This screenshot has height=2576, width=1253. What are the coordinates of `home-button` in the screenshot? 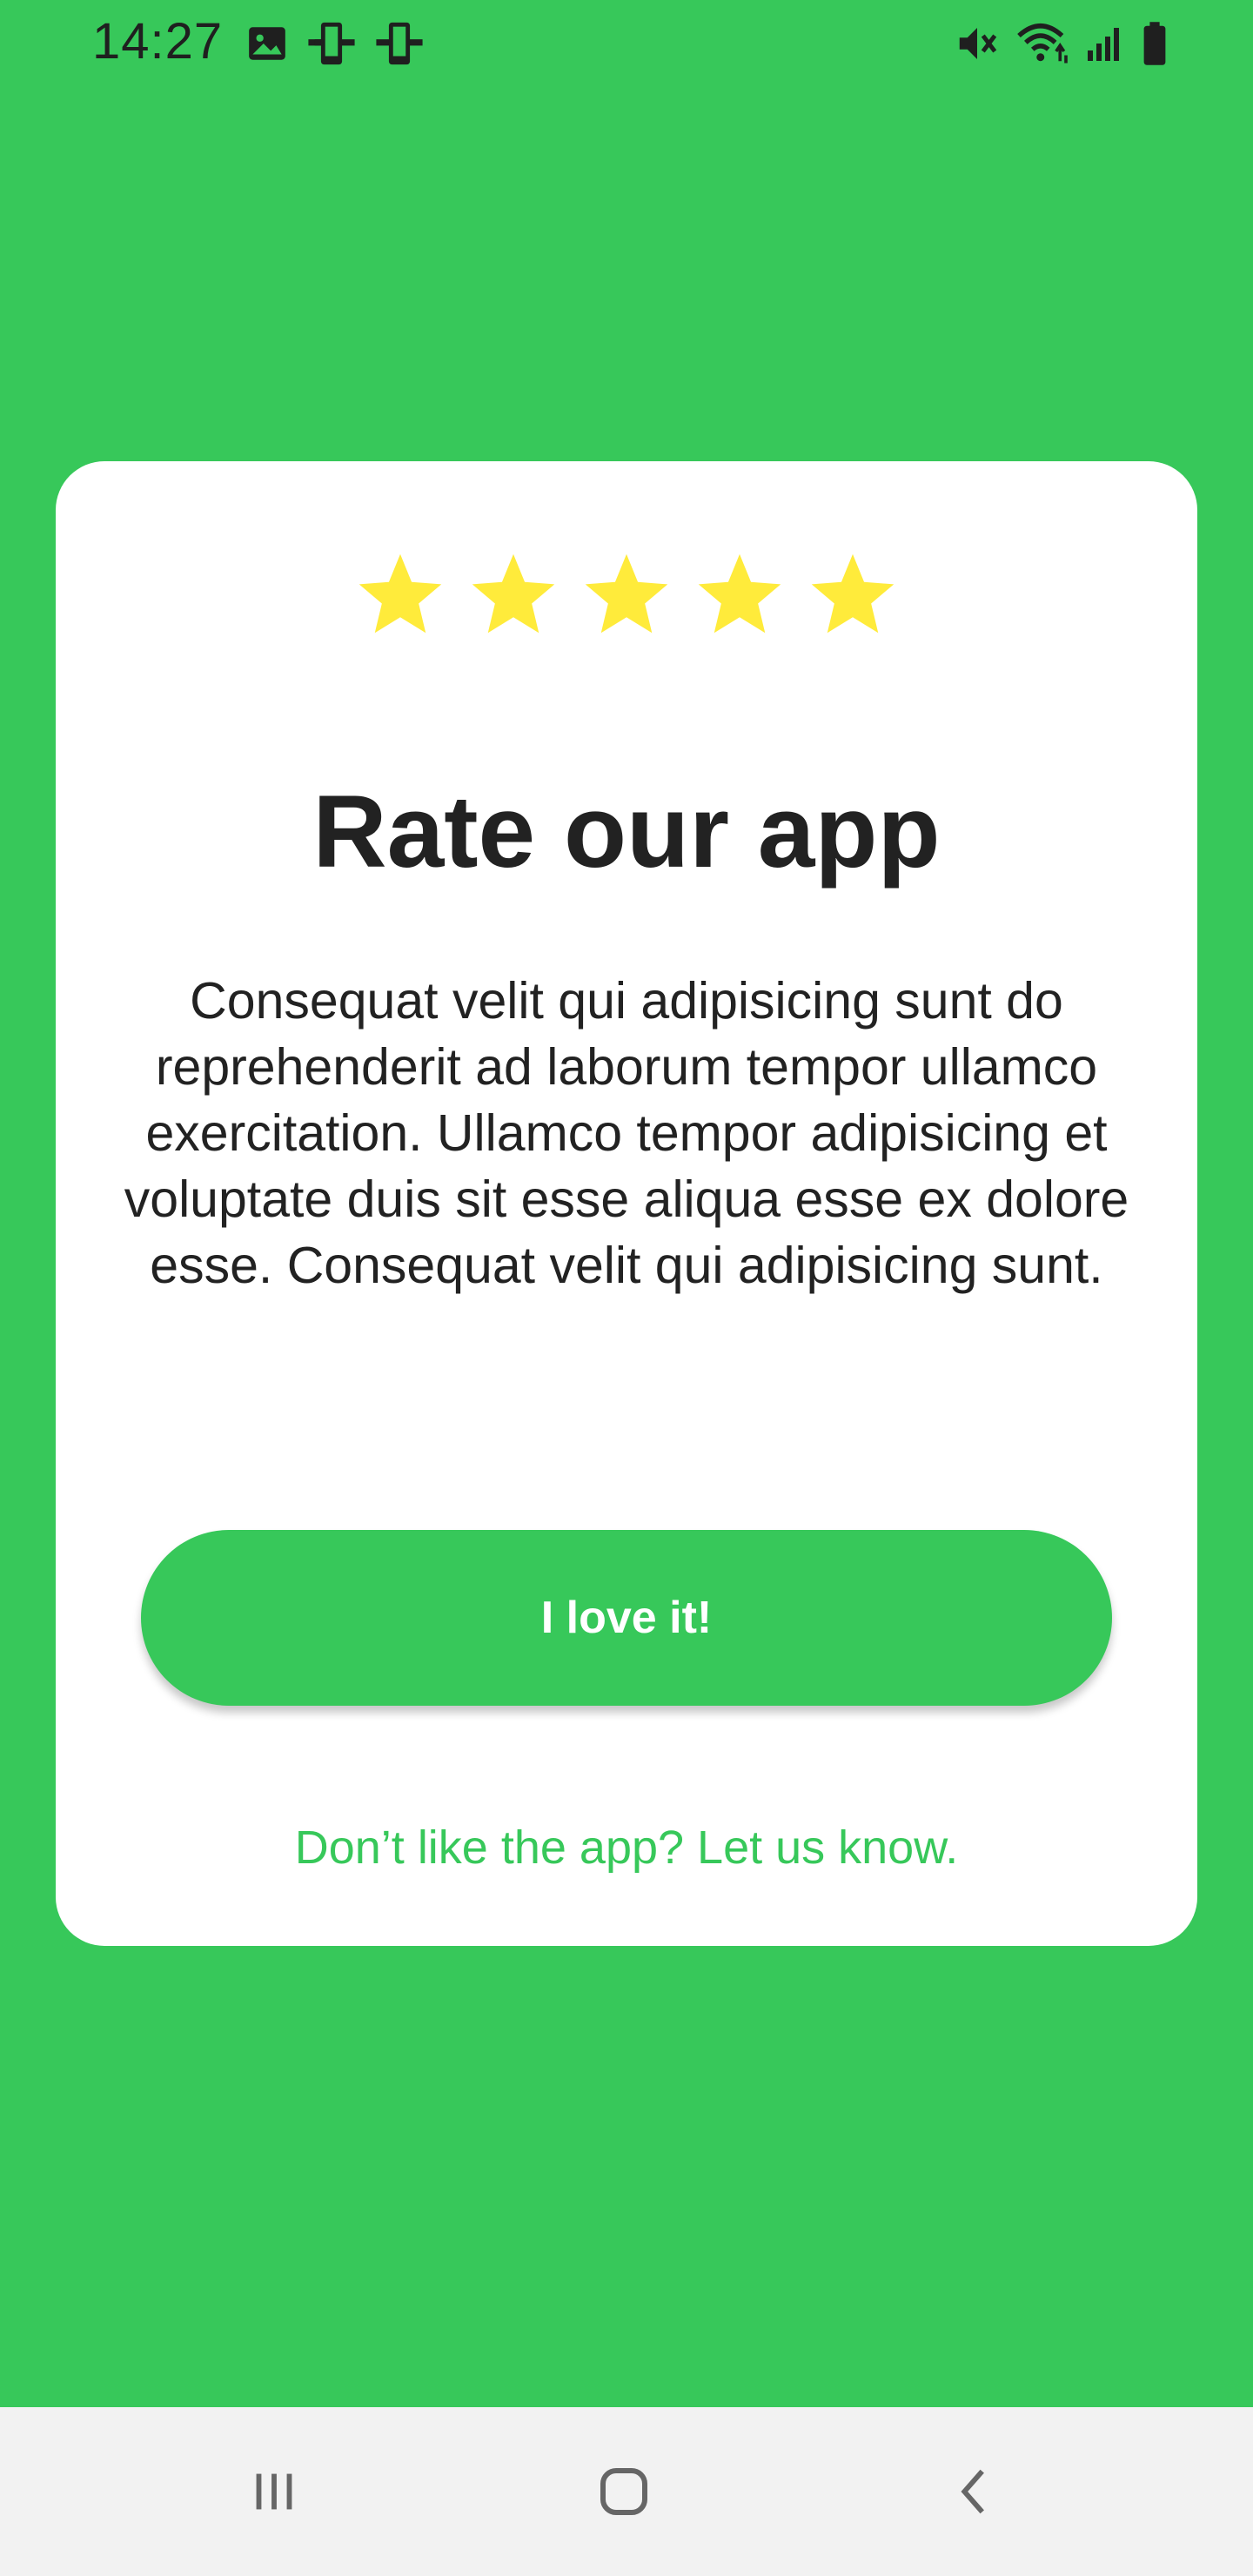 It's located at (624, 2492).